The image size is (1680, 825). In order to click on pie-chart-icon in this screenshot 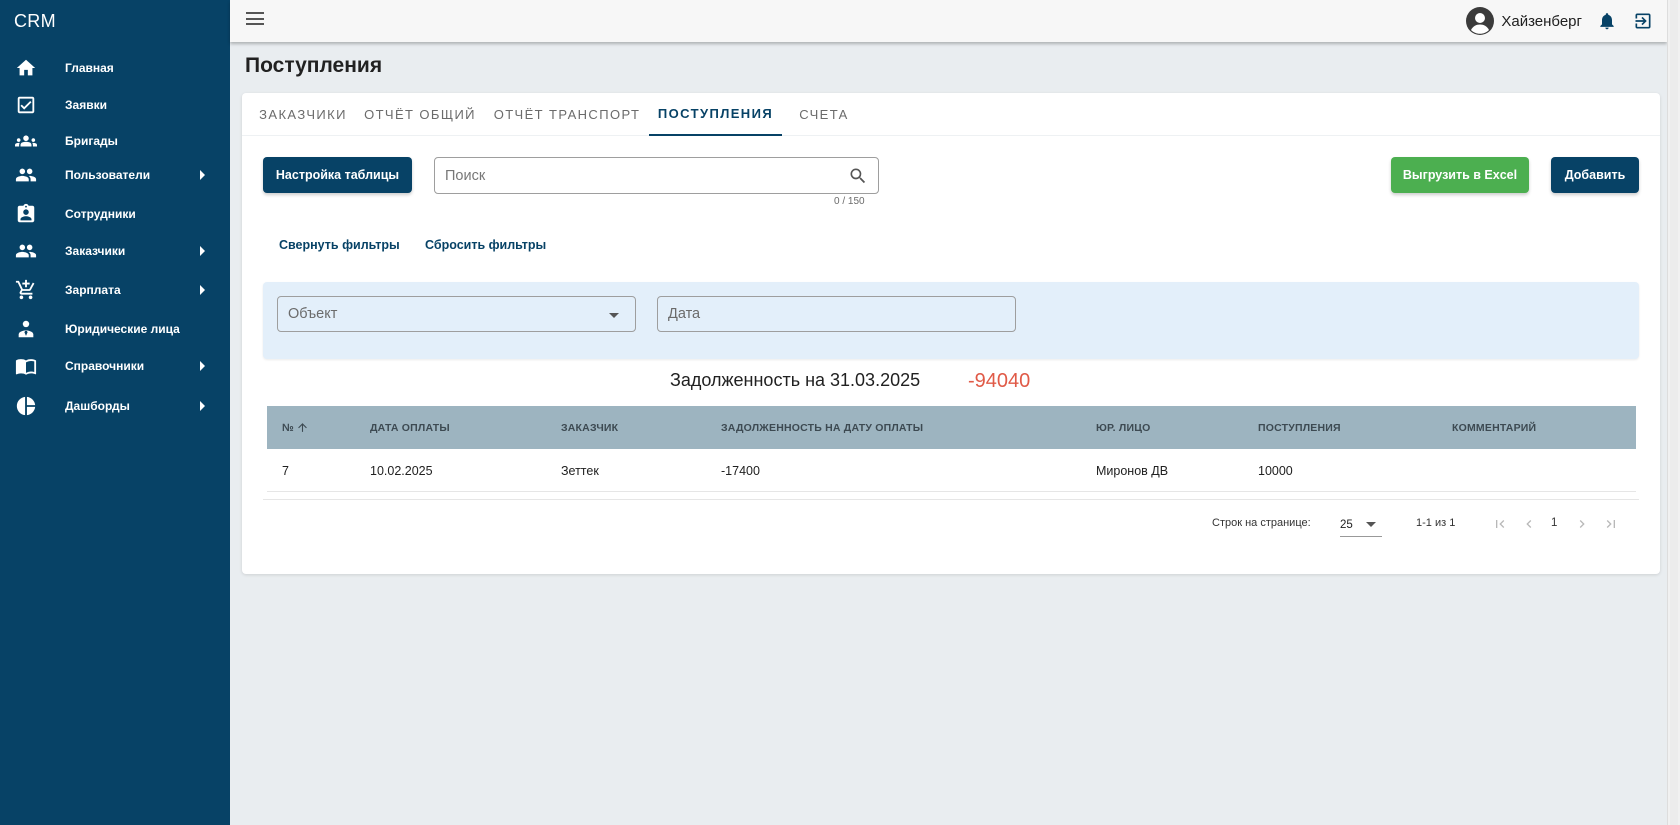, I will do `click(26, 406)`.